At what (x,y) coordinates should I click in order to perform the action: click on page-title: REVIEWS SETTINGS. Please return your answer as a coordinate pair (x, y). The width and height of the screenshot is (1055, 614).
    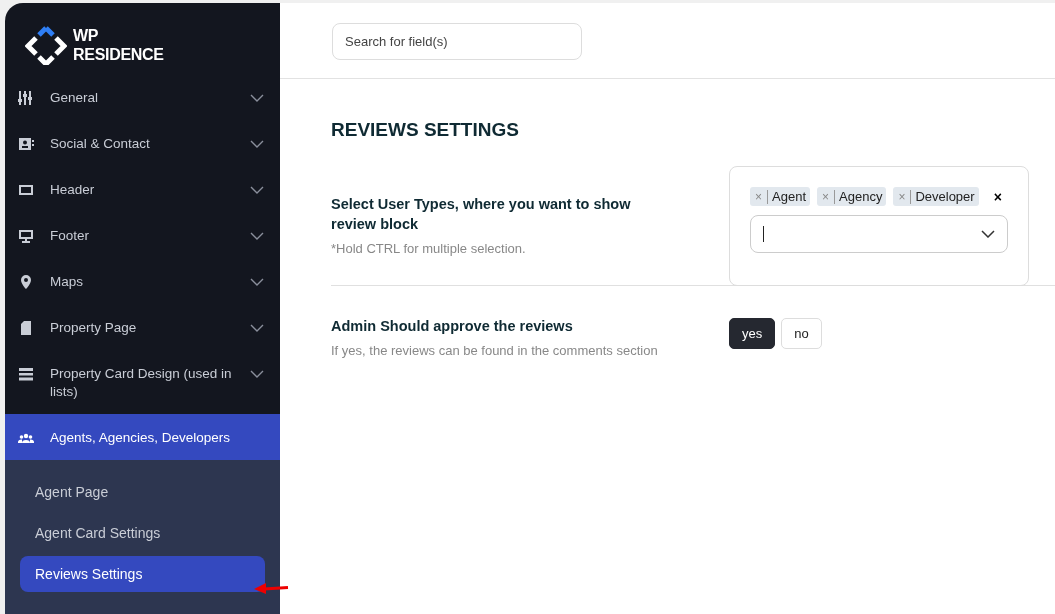
    Looking at the image, I should click on (425, 130).